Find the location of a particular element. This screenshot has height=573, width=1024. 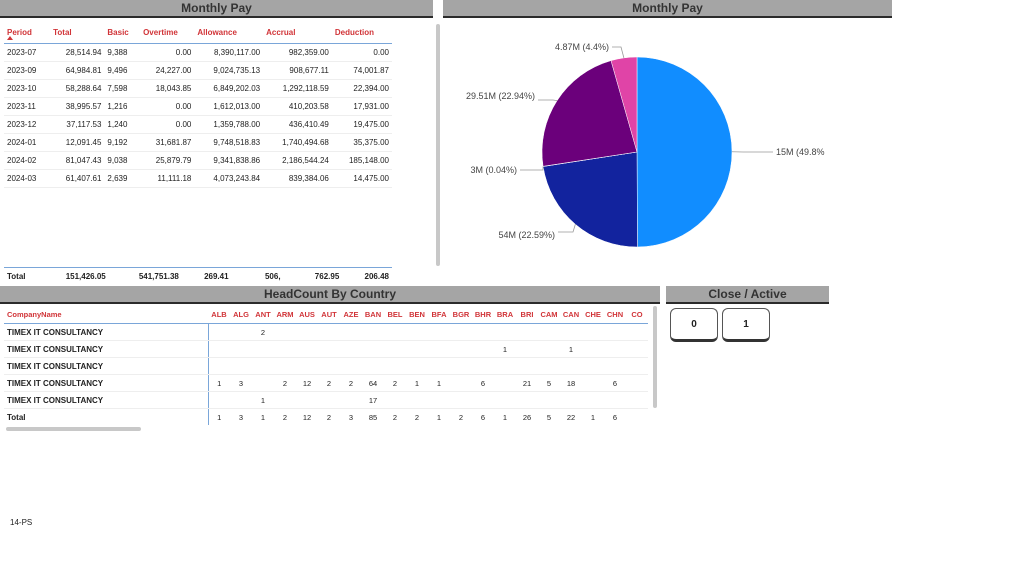

country-column-header: CAM is located at coordinates (549, 315).